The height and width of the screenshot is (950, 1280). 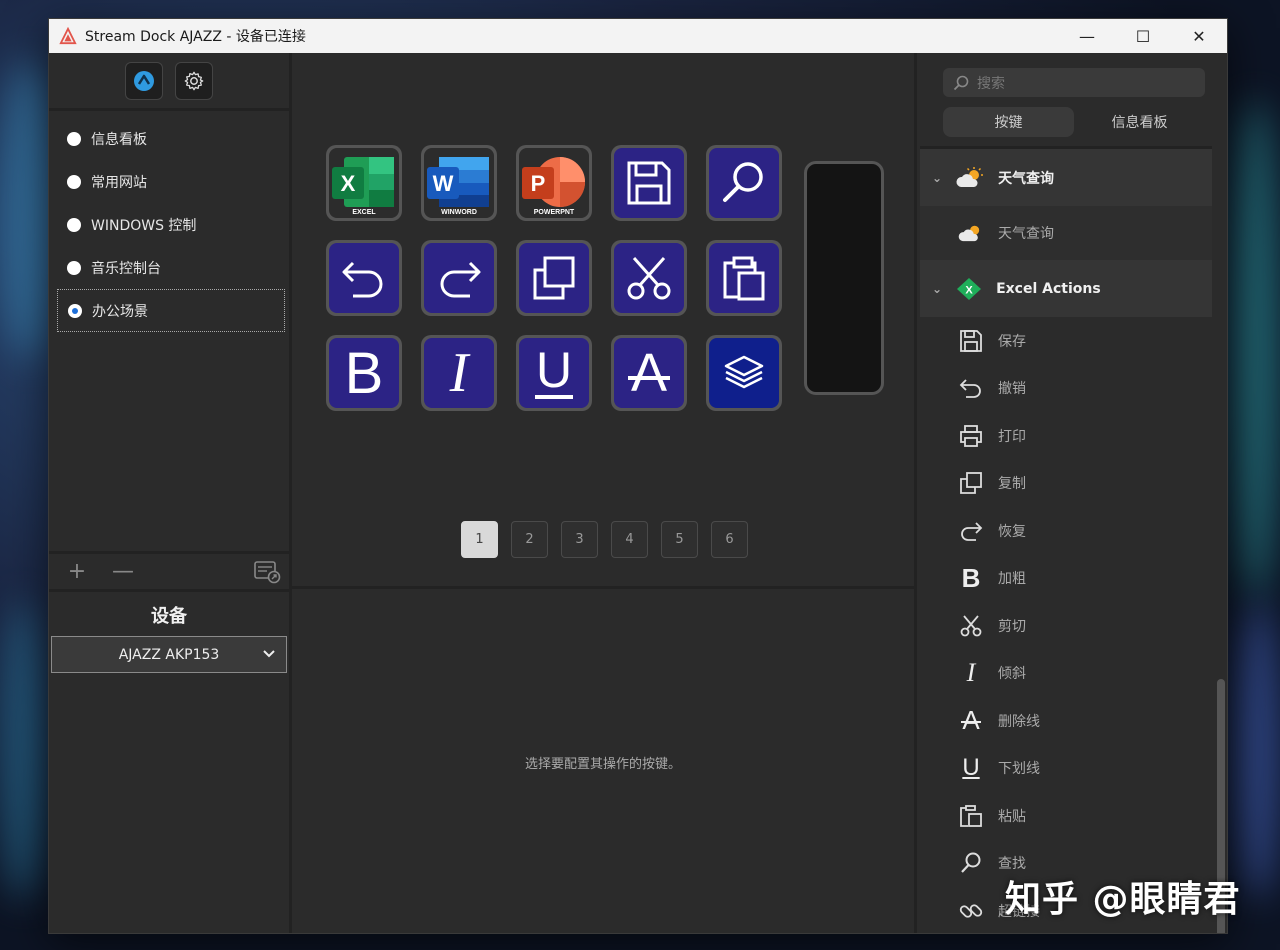 I want to click on action-list-scrollbar, so click(x=1221, y=541).